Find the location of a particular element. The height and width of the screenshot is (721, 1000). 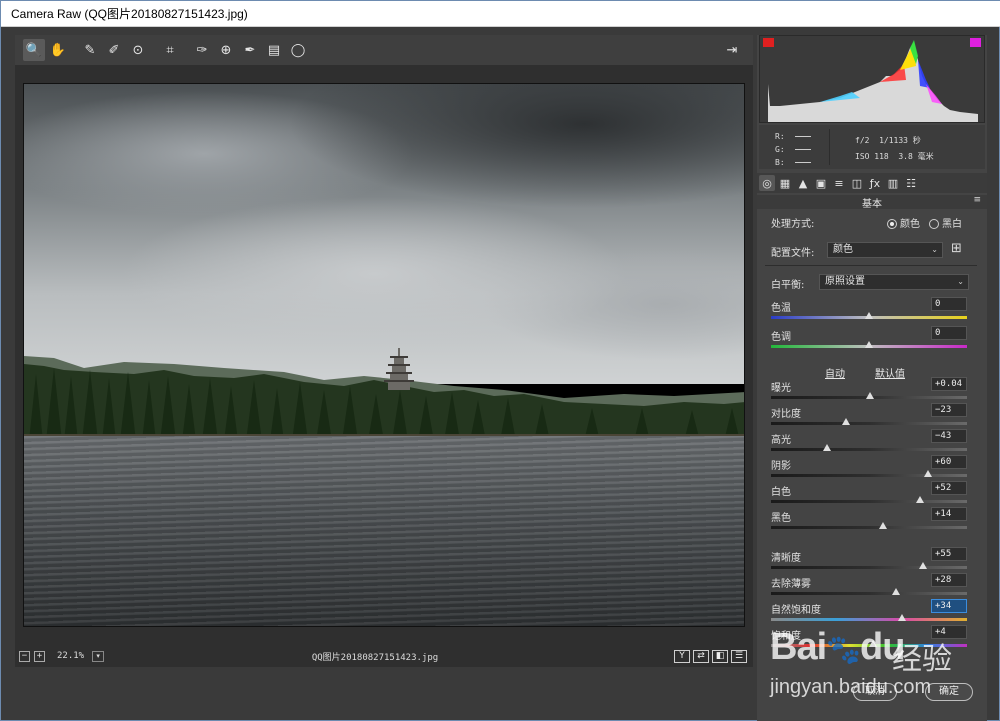

tab-effects-icon: ƒx is located at coordinates (875, 183).